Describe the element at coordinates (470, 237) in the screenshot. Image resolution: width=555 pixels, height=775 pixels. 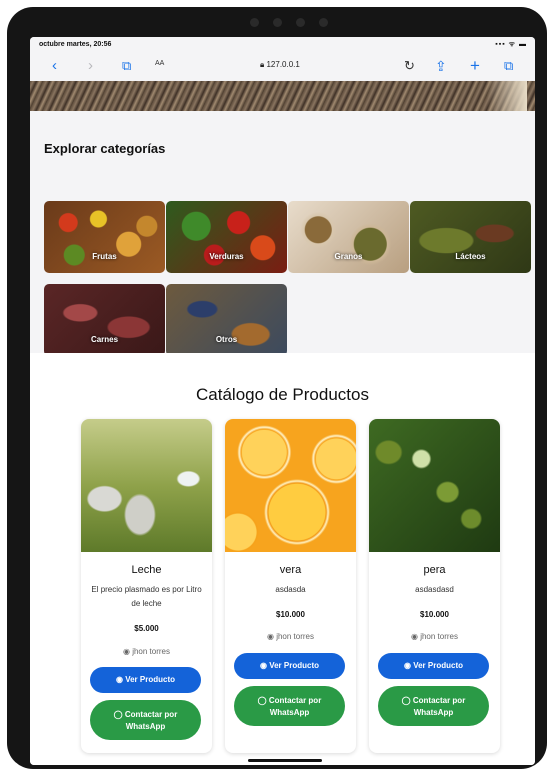
I see `category-lacteos: Lácteos` at that location.